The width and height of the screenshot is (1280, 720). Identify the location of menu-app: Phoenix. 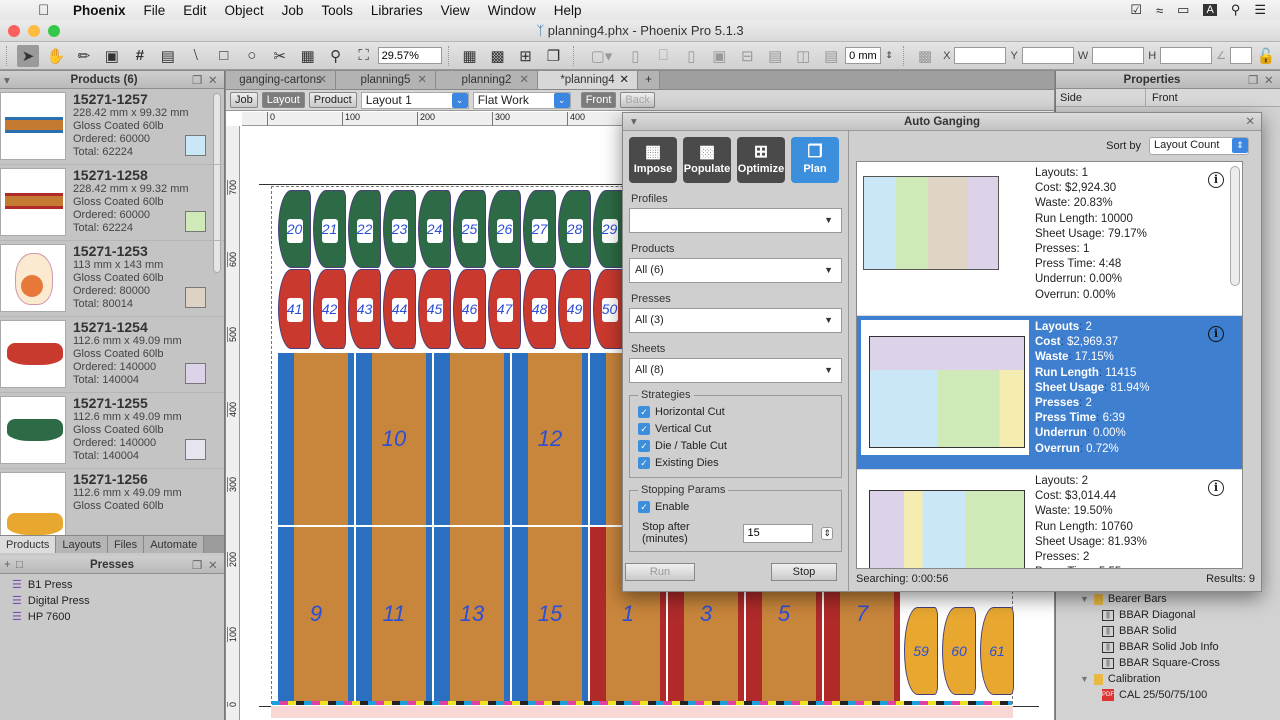
(99, 10).